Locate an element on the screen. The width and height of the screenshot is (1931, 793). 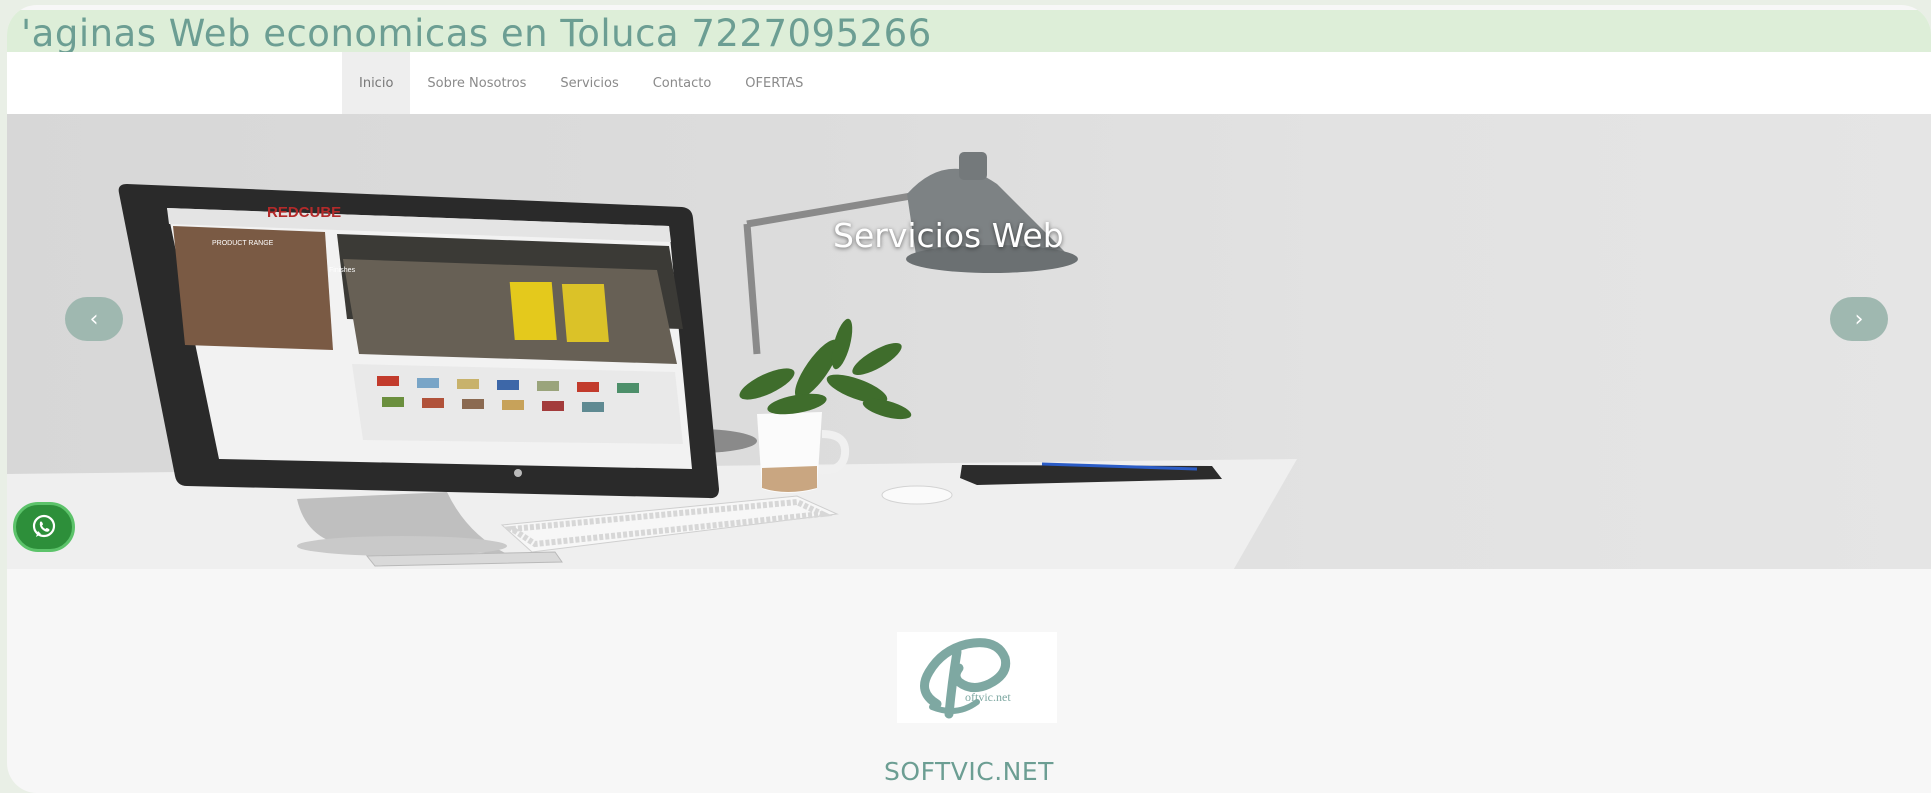
brand-name: SOFTVIC.NET is located at coordinates (969, 771).